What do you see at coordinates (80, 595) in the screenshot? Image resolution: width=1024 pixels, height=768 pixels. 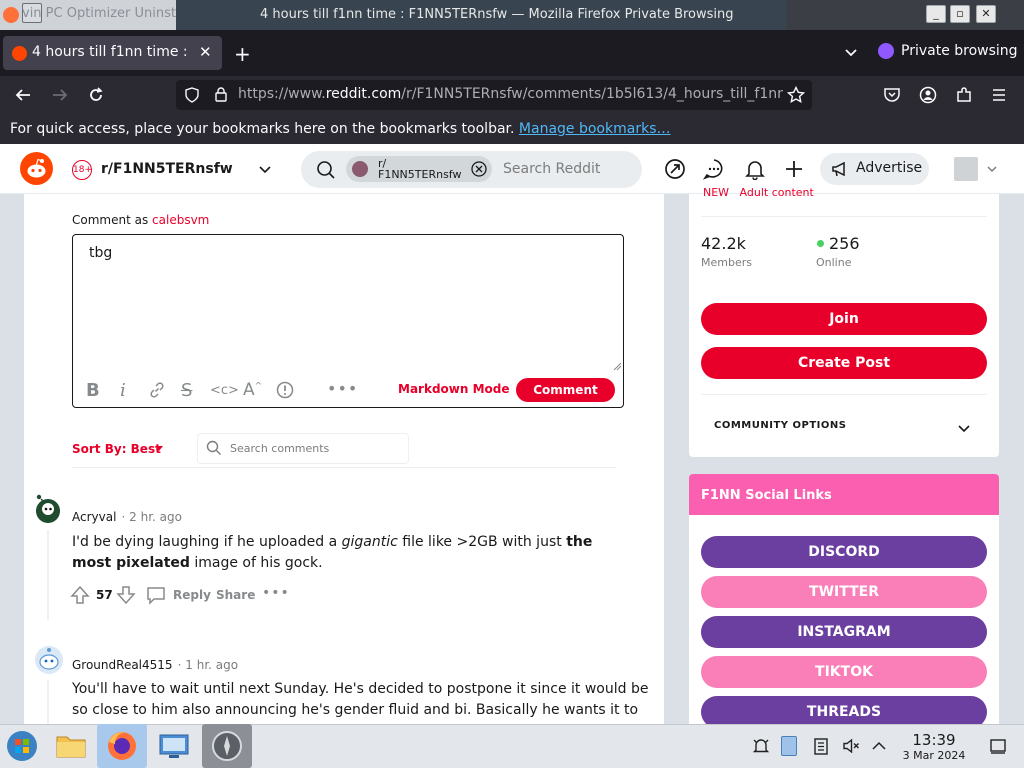 I see `upvote-icon` at bounding box center [80, 595].